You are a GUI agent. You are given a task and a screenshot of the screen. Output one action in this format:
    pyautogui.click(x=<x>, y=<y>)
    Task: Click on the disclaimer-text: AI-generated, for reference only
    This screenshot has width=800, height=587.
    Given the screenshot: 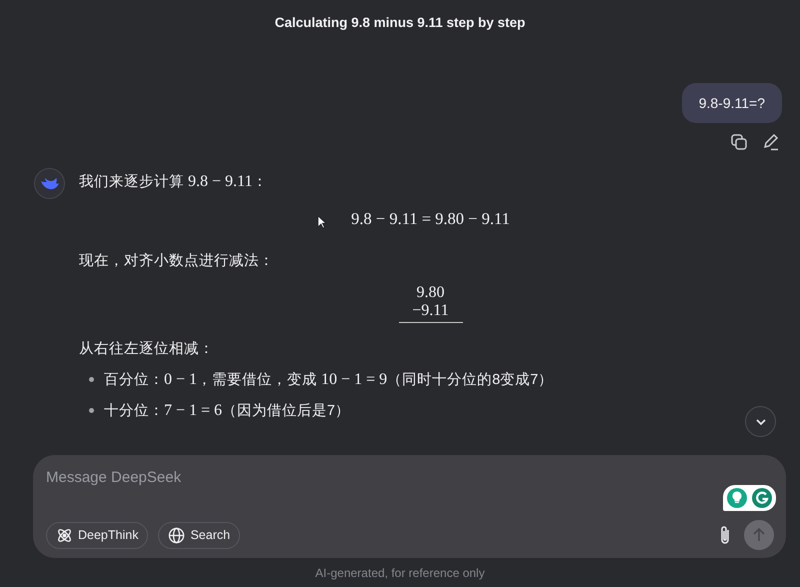 What is the action you would take?
    pyautogui.click(x=400, y=573)
    